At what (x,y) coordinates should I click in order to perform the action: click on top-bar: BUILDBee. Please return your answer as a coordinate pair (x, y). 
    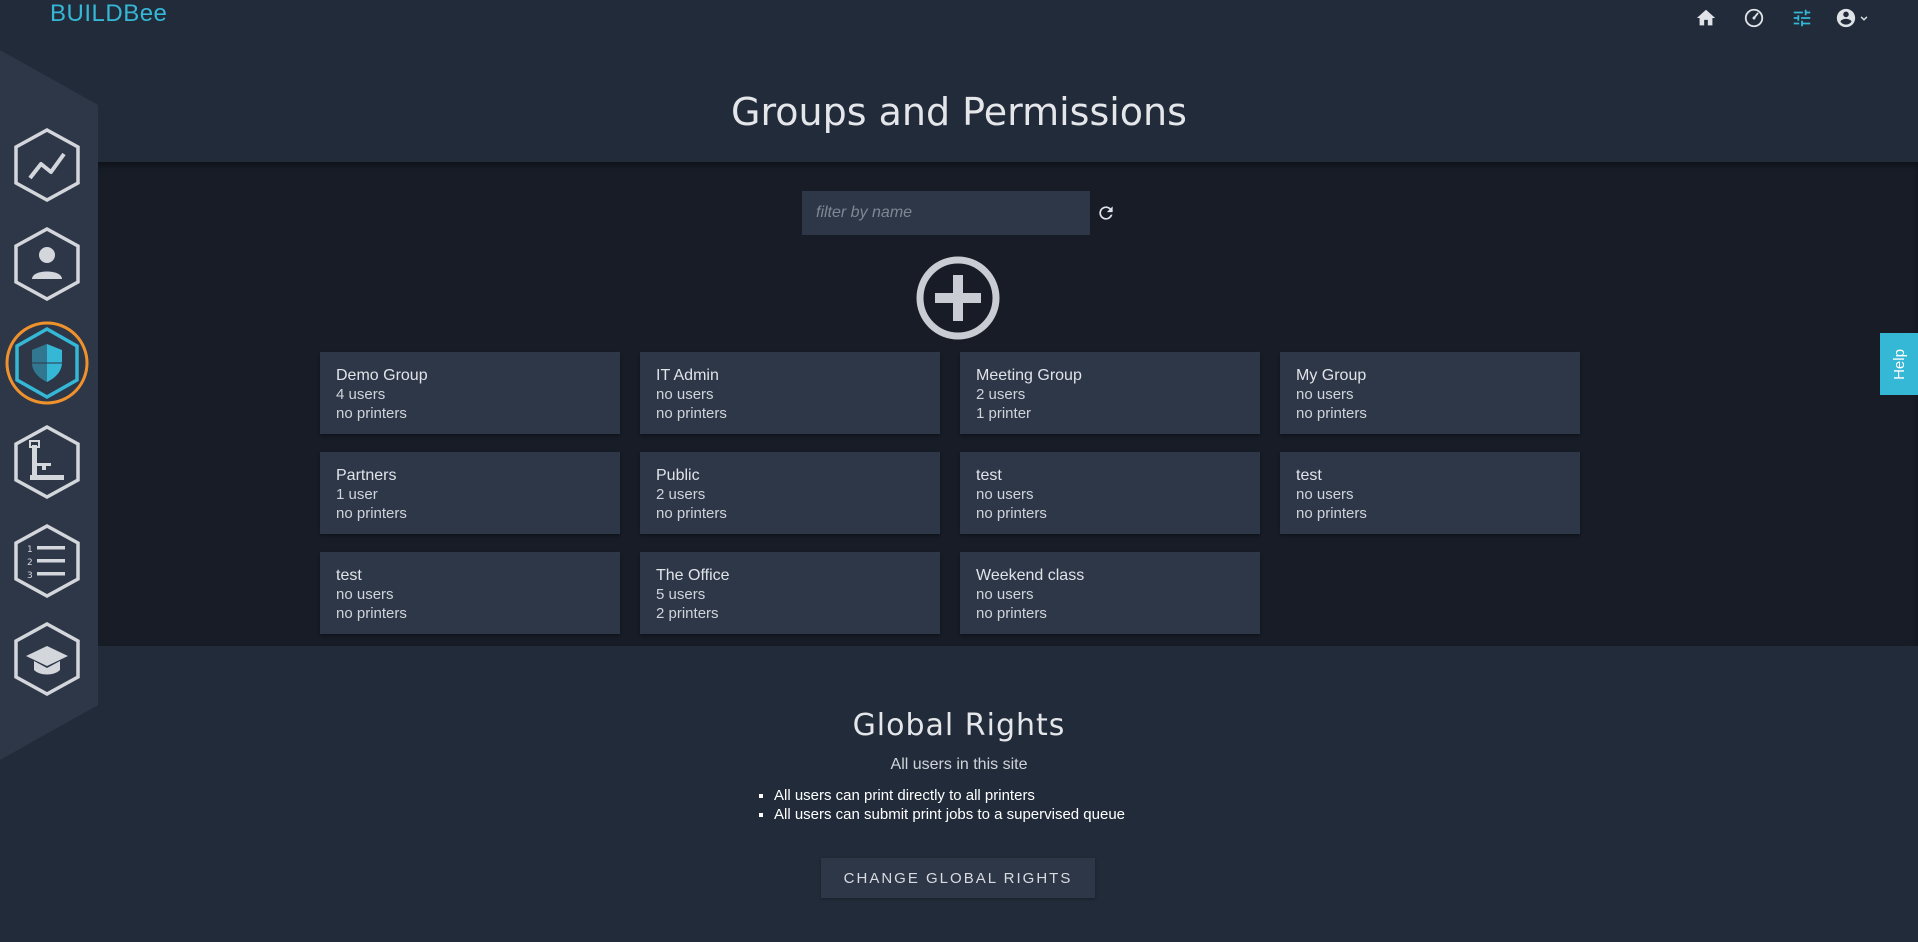
    Looking at the image, I should click on (959, 17).